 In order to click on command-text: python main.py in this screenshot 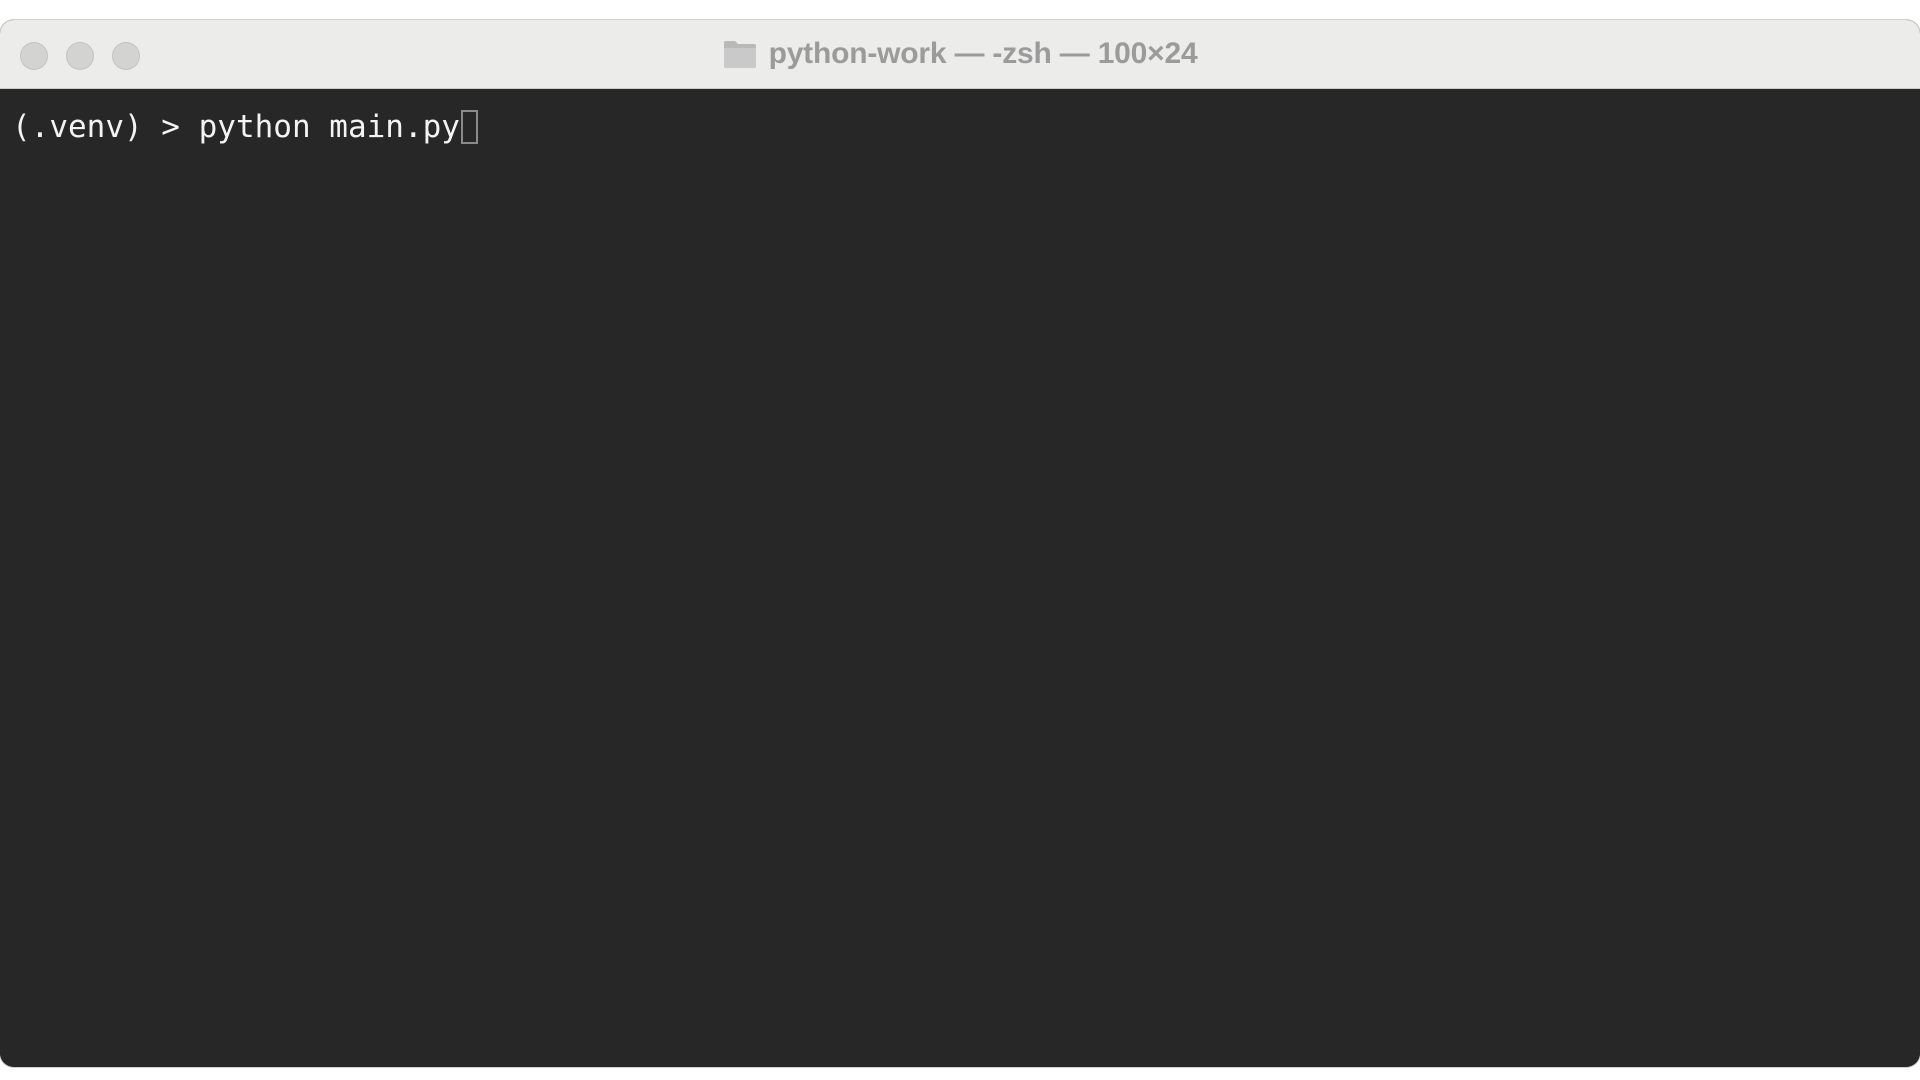, I will do `click(329, 127)`.